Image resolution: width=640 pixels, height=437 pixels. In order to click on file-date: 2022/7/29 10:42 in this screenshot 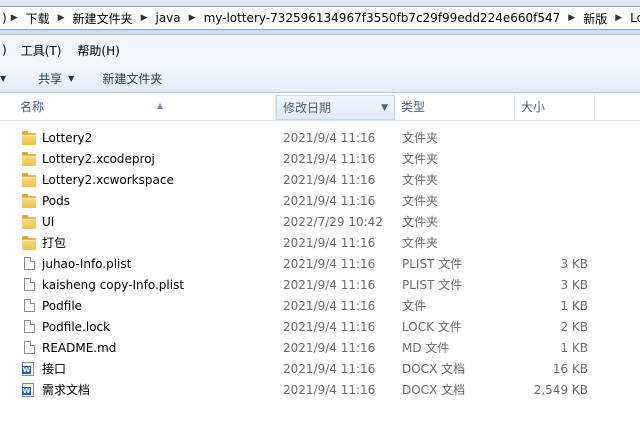, I will do `click(333, 222)`.